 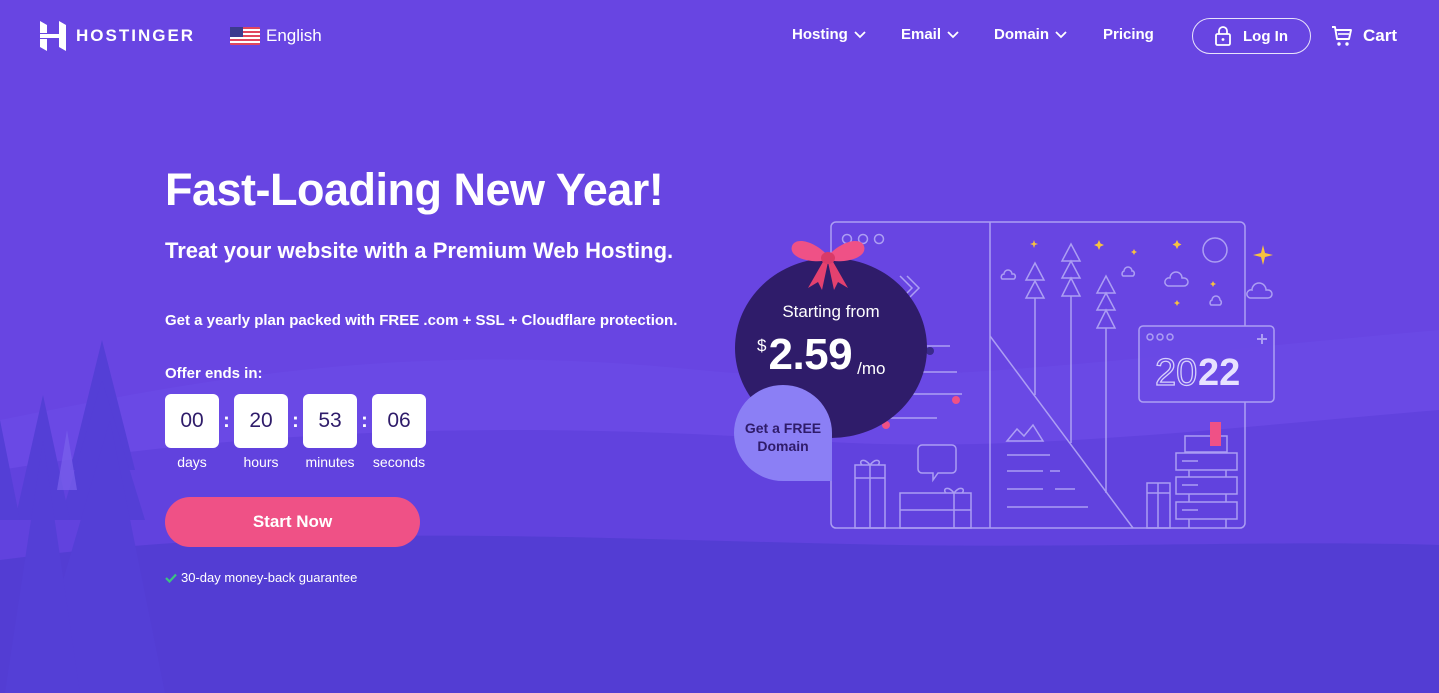 I want to click on login-label: Log In, so click(x=1265, y=36).